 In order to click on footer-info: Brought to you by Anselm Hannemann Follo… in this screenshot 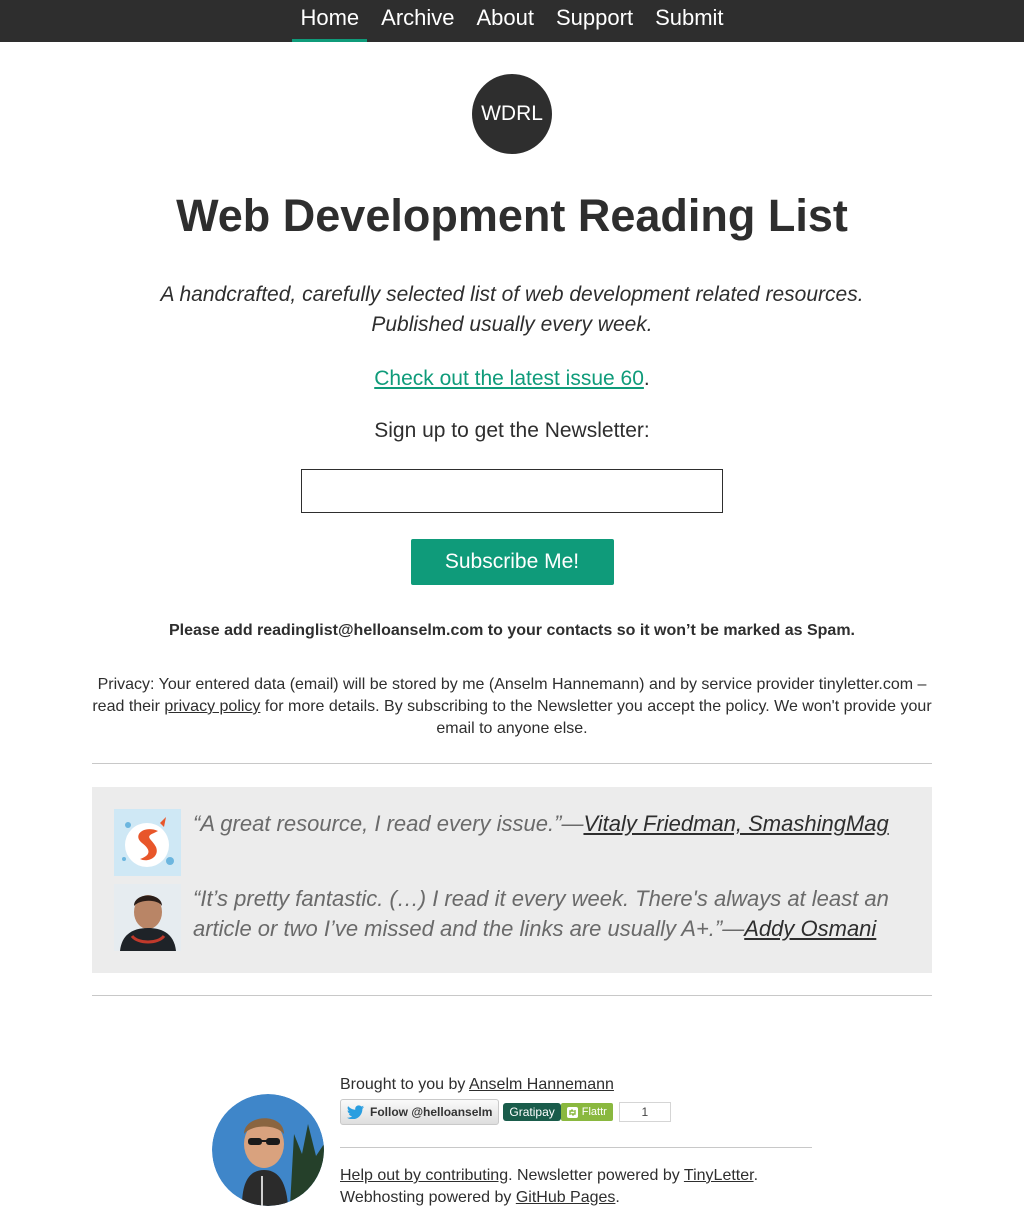, I will do `click(576, 1142)`.